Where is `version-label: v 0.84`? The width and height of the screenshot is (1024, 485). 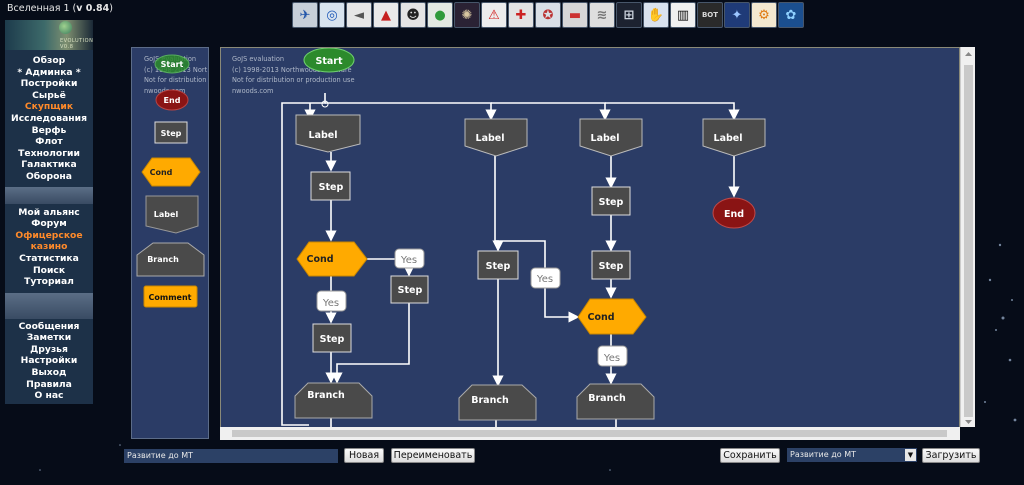 version-label: v 0.84 is located at coordinates (93, 8).